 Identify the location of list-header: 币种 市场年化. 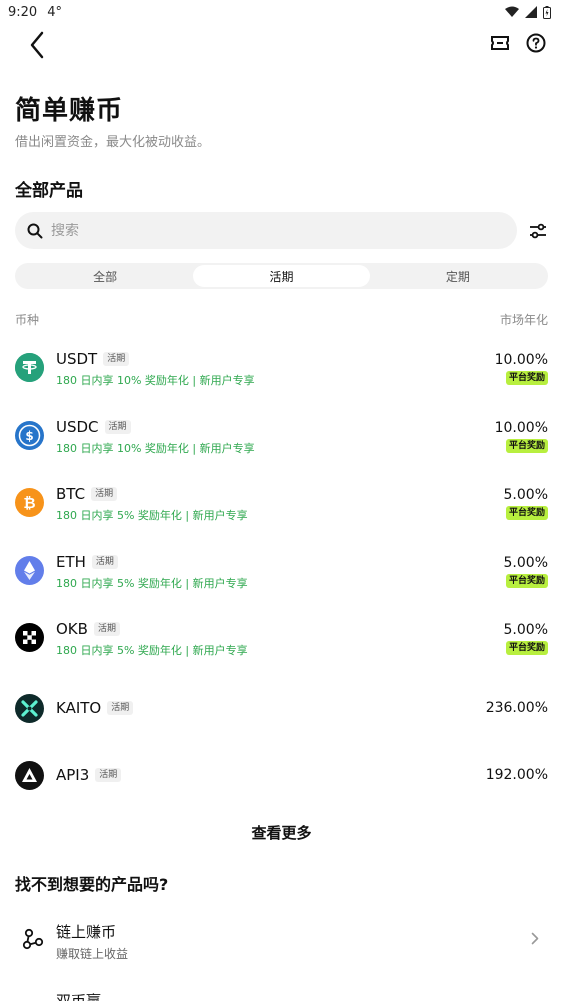
(281, 319).